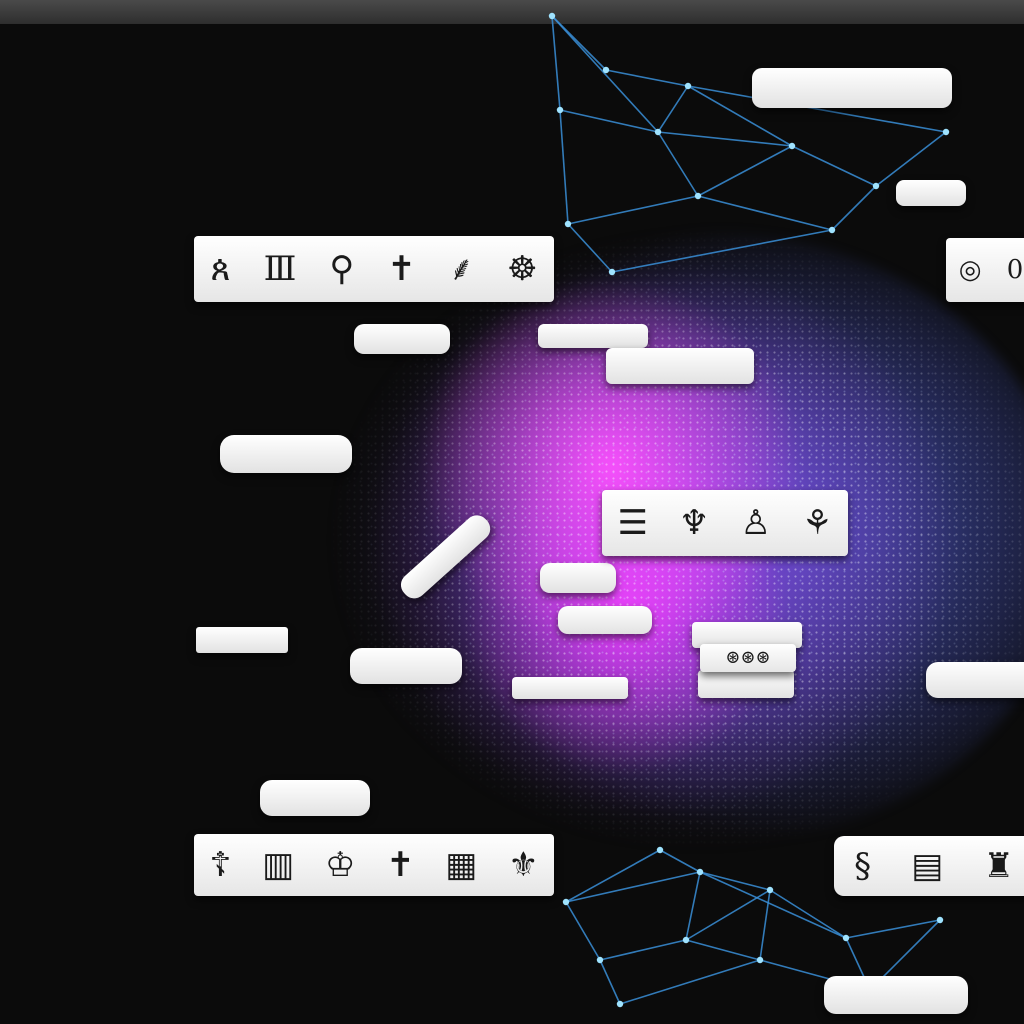  I want to click on glyph-row: ☰ ♆ ♙ ⚘, so click(725, 523).